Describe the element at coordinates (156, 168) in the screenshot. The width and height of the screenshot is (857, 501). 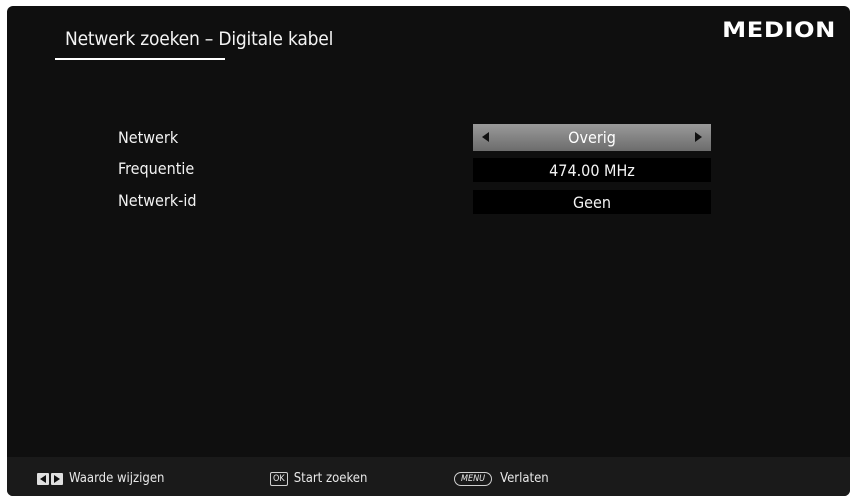
I see `frequency-label: Frequentie` at that location.